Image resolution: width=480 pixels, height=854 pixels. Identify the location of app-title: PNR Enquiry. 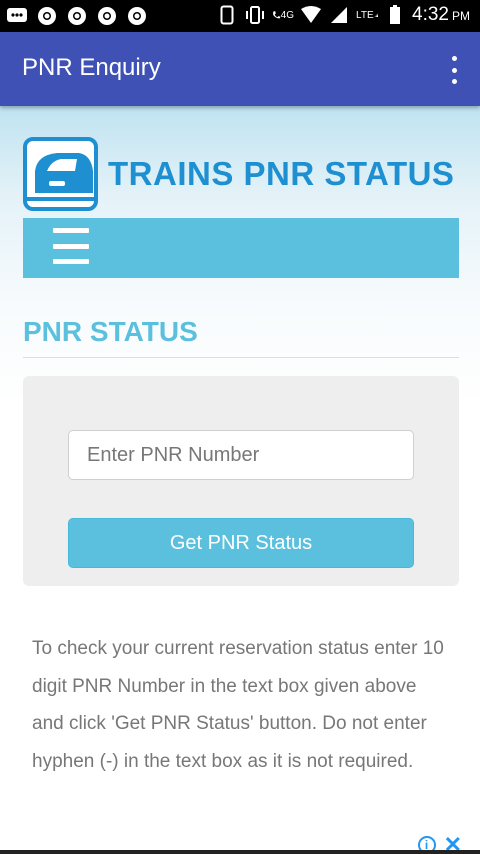
(91, 67).